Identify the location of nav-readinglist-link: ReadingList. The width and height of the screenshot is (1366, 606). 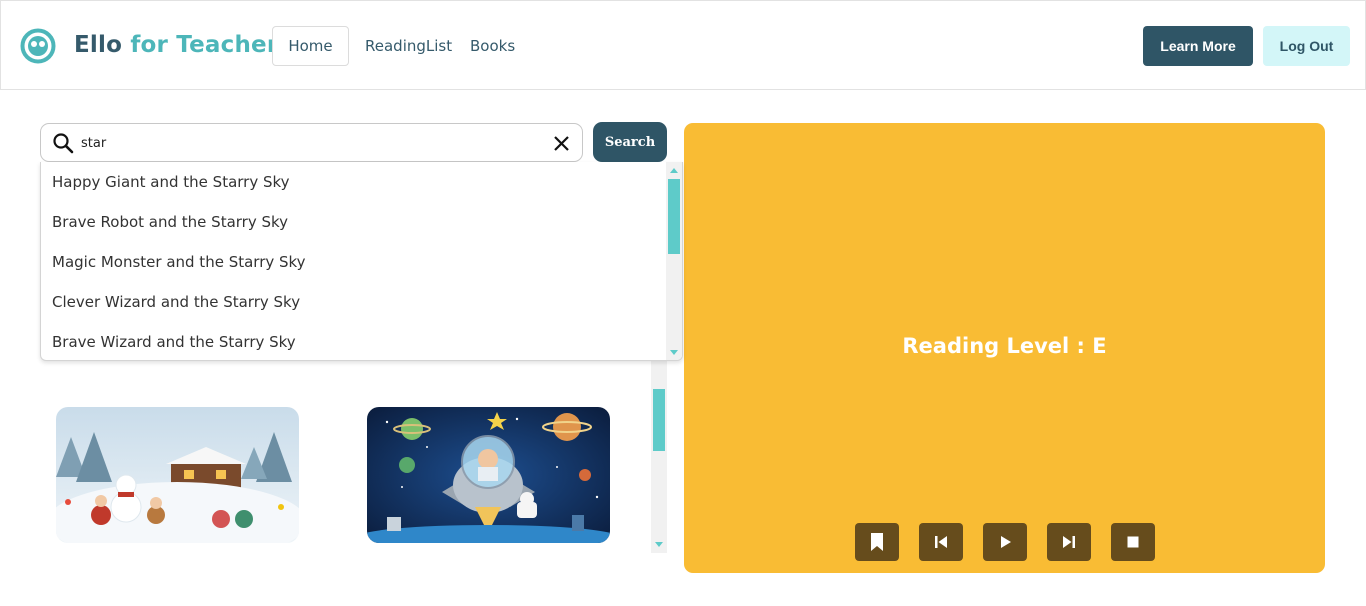
(408, 46).